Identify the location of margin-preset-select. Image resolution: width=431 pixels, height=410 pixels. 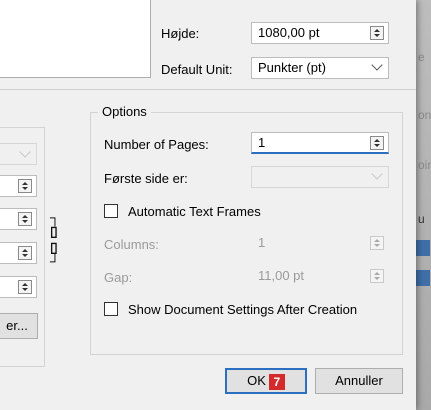
(18, 154).